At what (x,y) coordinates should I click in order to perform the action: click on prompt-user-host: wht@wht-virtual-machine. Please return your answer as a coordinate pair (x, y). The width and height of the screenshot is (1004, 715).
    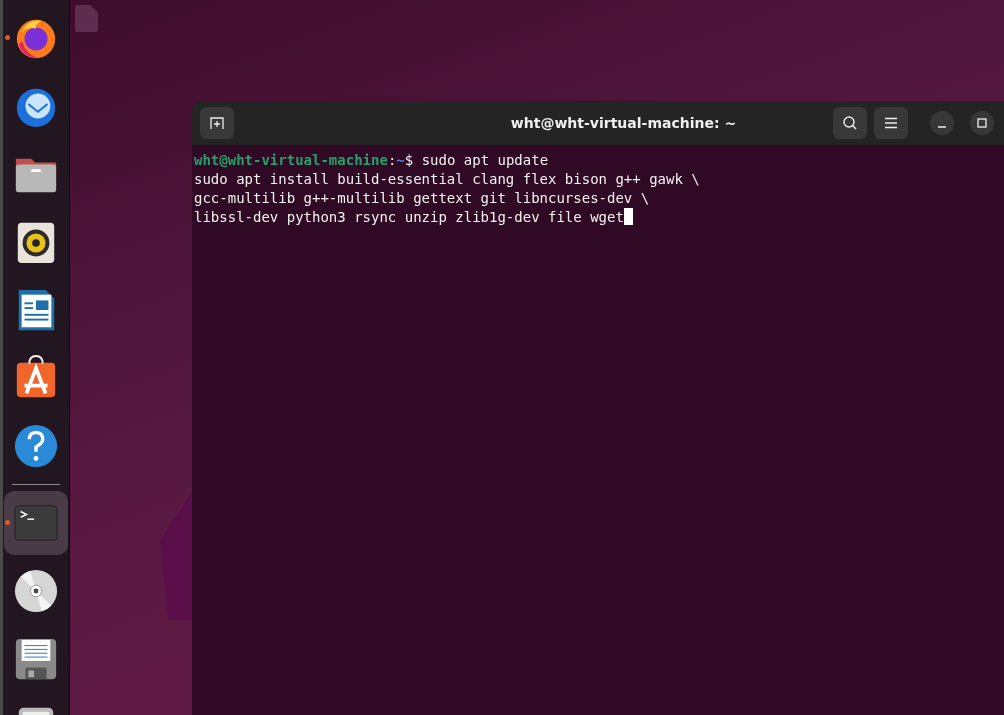
    Looking at the image, I should click on (291, 160).